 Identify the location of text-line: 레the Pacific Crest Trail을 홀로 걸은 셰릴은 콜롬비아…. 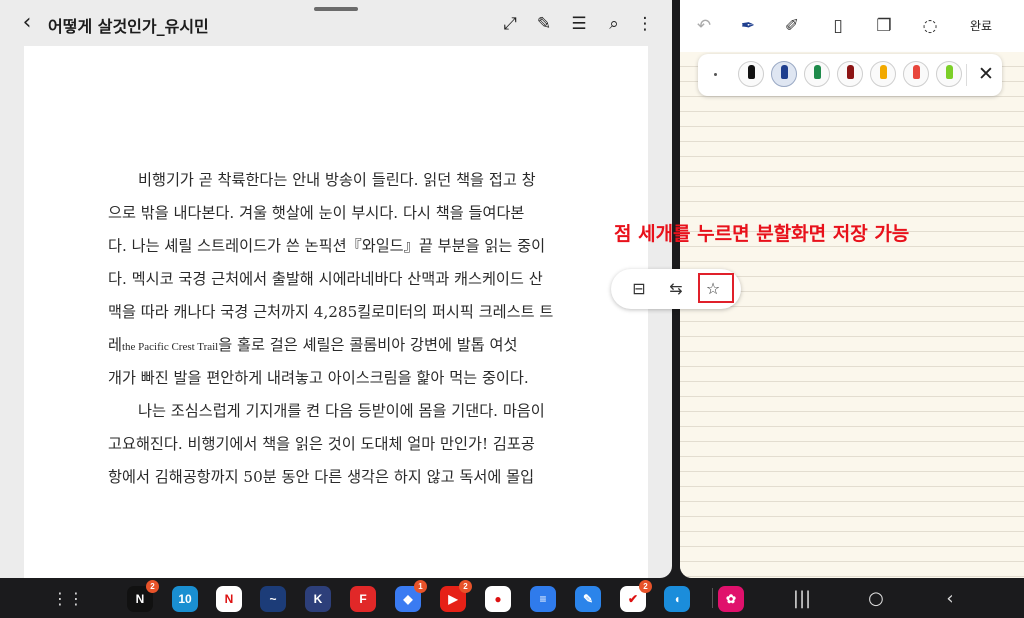
(357, 345).